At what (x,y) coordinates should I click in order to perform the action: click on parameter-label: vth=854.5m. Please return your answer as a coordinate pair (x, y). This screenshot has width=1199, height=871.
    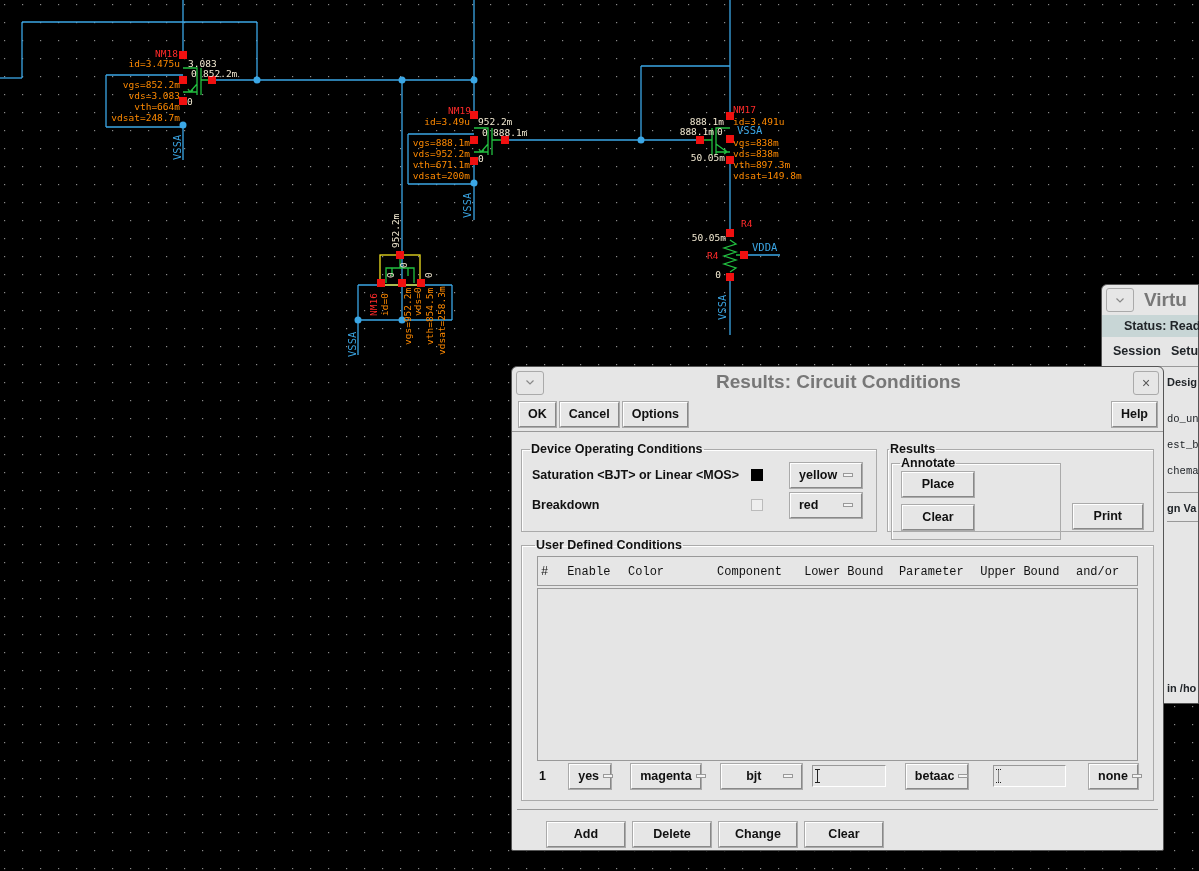
    Looking at the image, I should click on (429, 316).